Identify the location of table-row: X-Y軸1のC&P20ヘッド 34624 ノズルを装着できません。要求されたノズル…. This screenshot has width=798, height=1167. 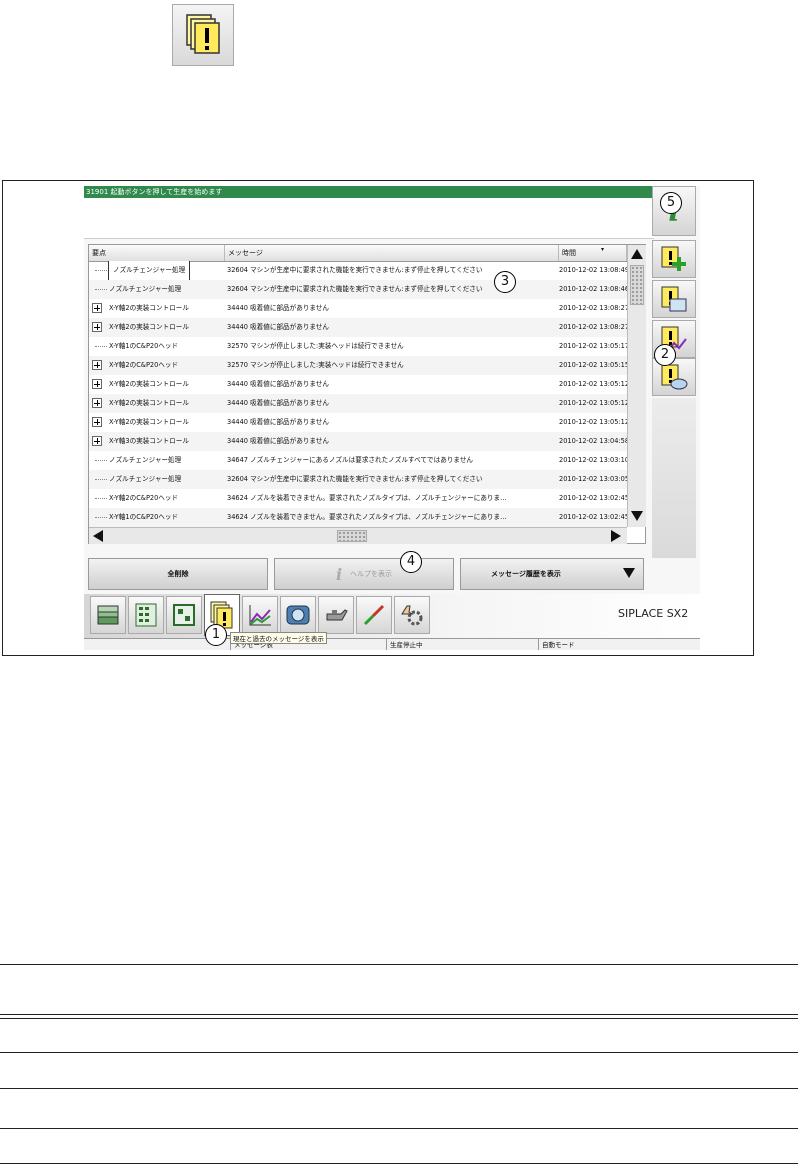
(358, 517).